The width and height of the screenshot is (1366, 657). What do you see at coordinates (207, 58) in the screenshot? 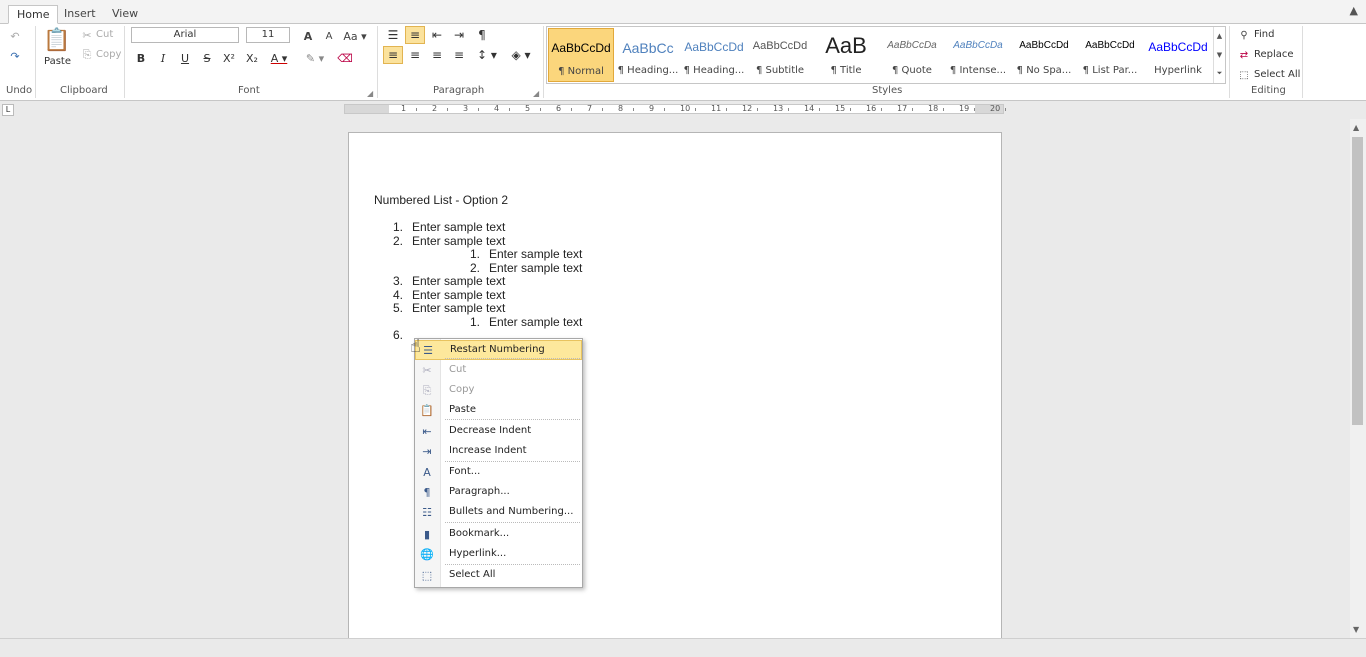
I see `strikethrough-icon: S` at bounding box center [207, 58].